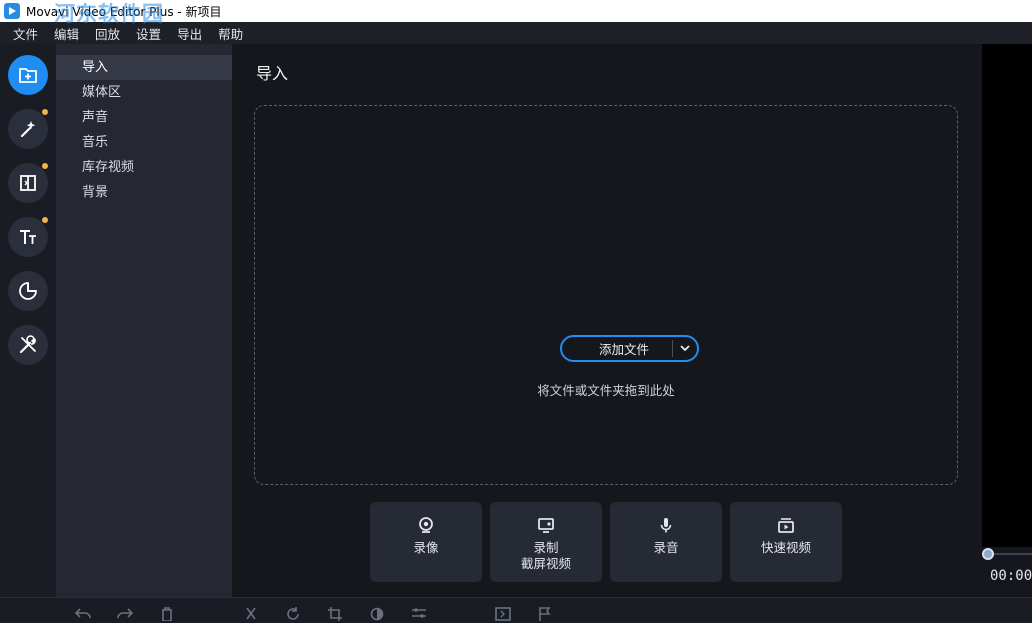 This screenshot has height=623, width=1032. Describe the element at coordinates (1007, 295) in the screenshot. I see `preview-screen` at that location.